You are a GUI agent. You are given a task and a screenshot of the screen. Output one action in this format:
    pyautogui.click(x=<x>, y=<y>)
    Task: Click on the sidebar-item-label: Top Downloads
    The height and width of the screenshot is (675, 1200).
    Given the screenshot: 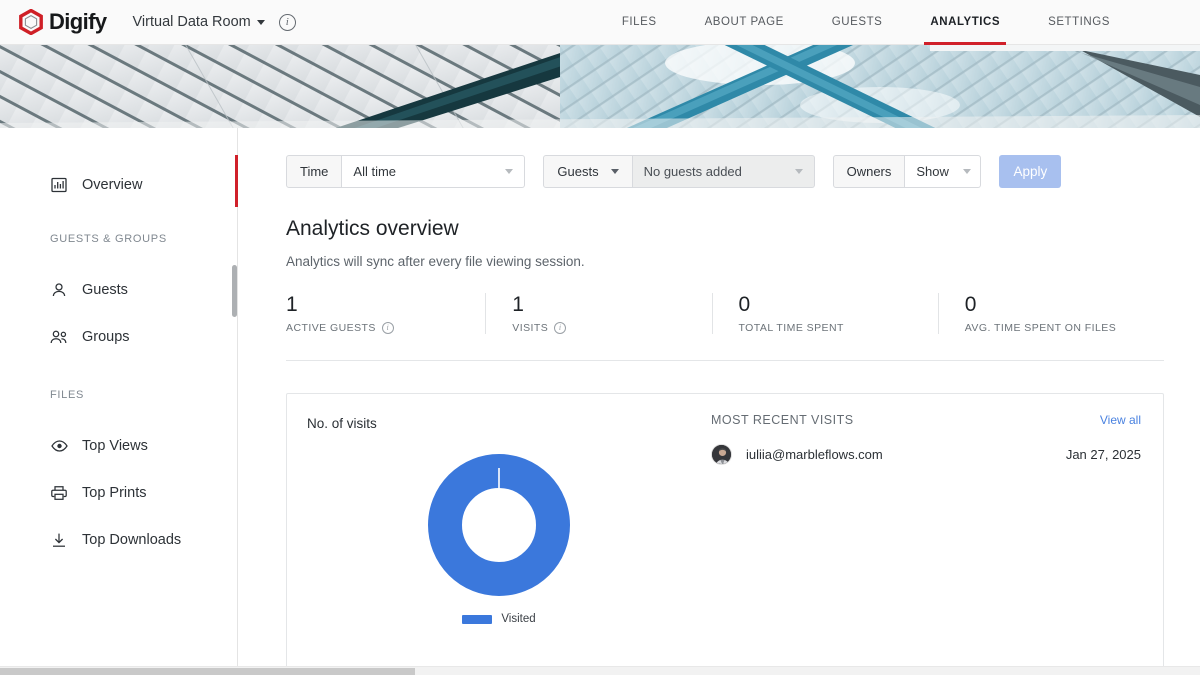 What is the action you would take?
    pyautogui.click(x=132, y=540)
    